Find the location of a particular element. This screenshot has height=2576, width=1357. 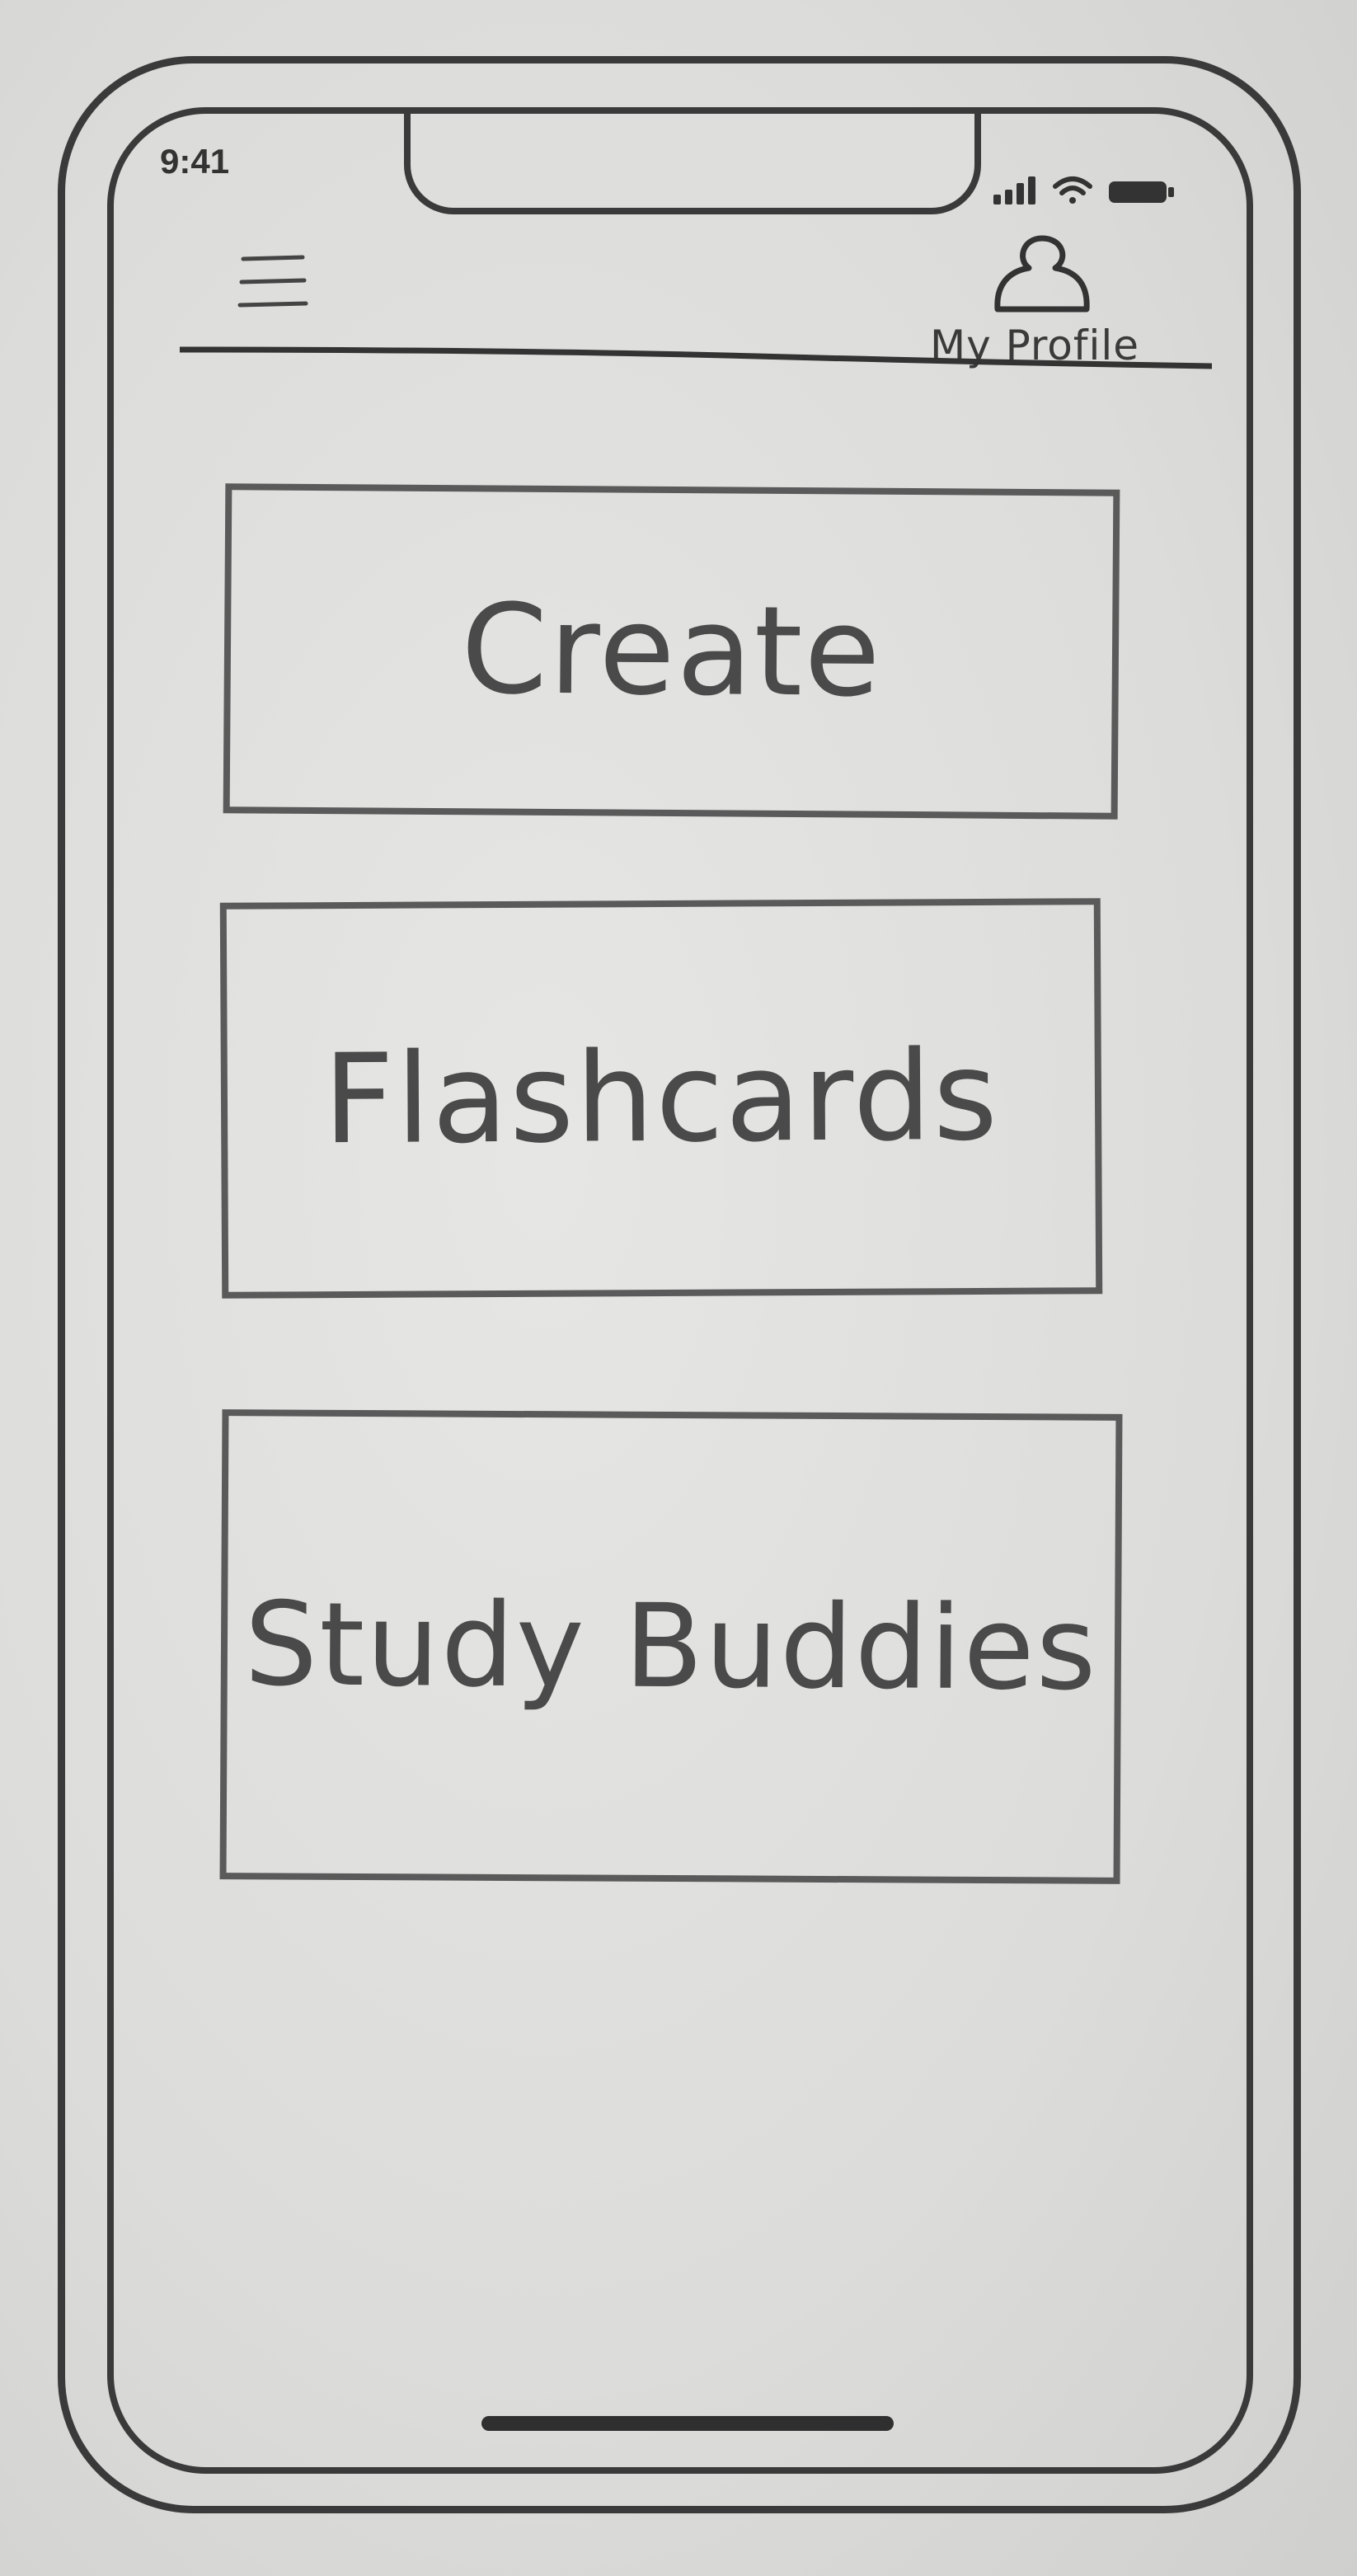

study-buddies-card-label: Study Buddies is located at coordinates (671, 1647).